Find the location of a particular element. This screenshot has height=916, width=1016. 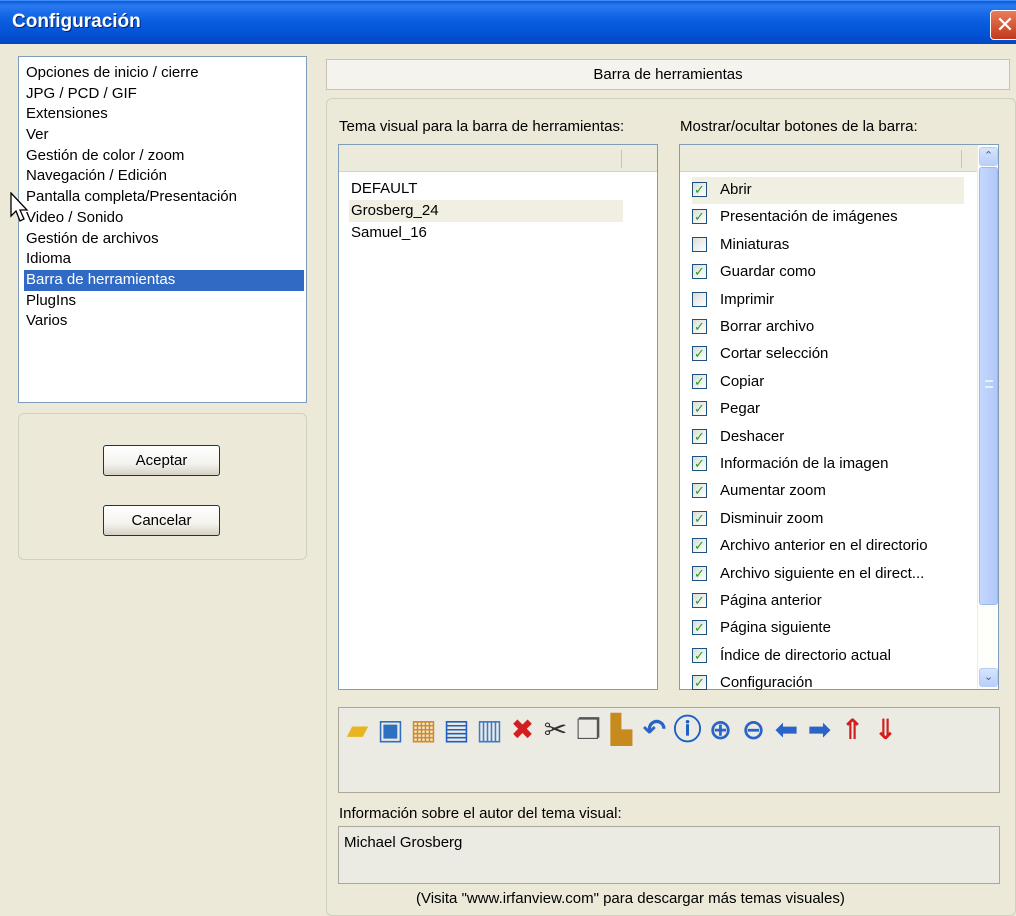

button-toggle-row: ✓ Aumentar zoom is located at coordinates (828, 491).